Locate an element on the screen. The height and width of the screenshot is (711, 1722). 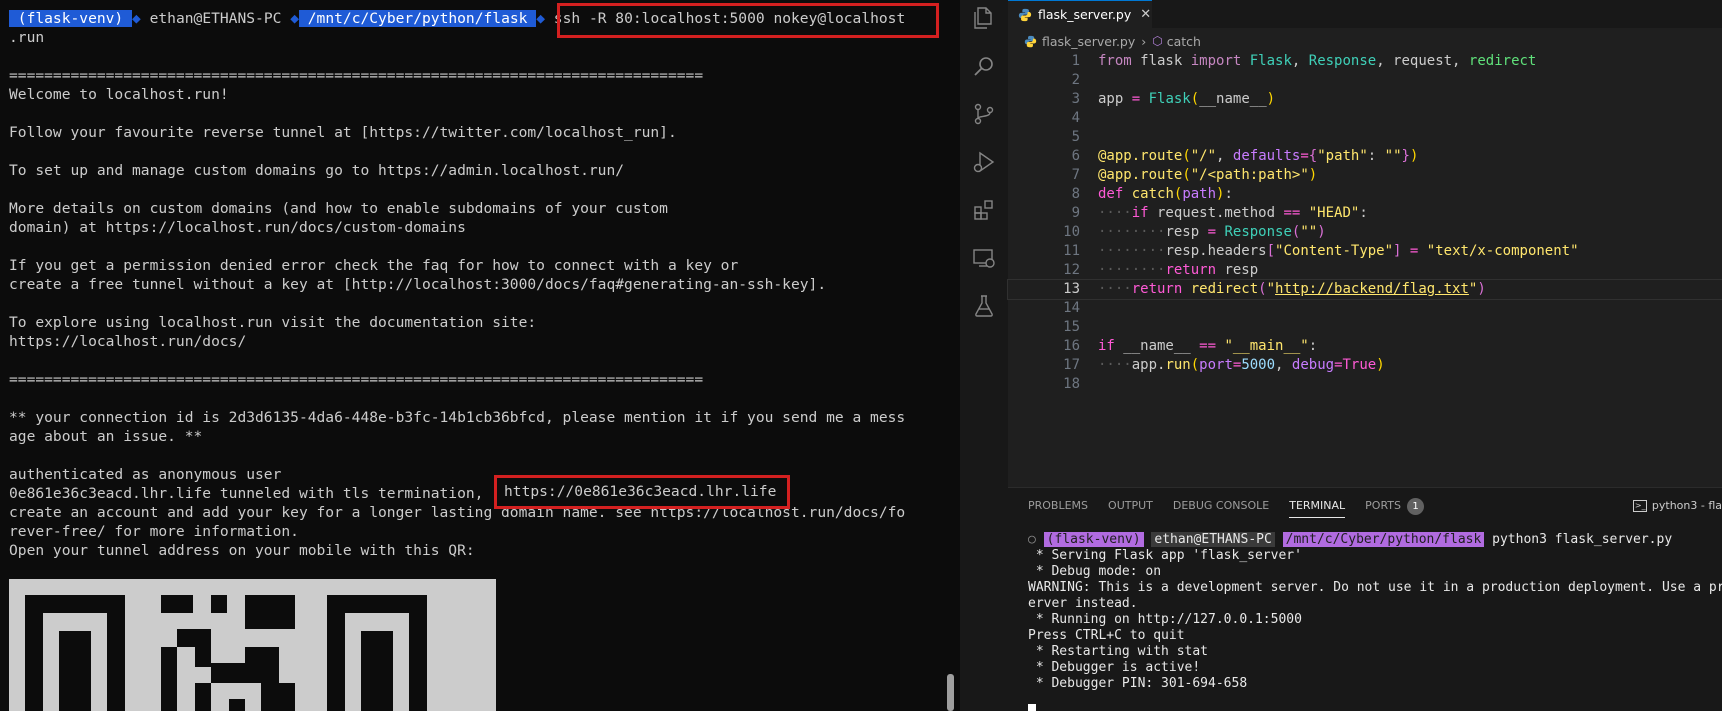
tab-problems: PROBLEMS is located at coordinates (1058, 505).